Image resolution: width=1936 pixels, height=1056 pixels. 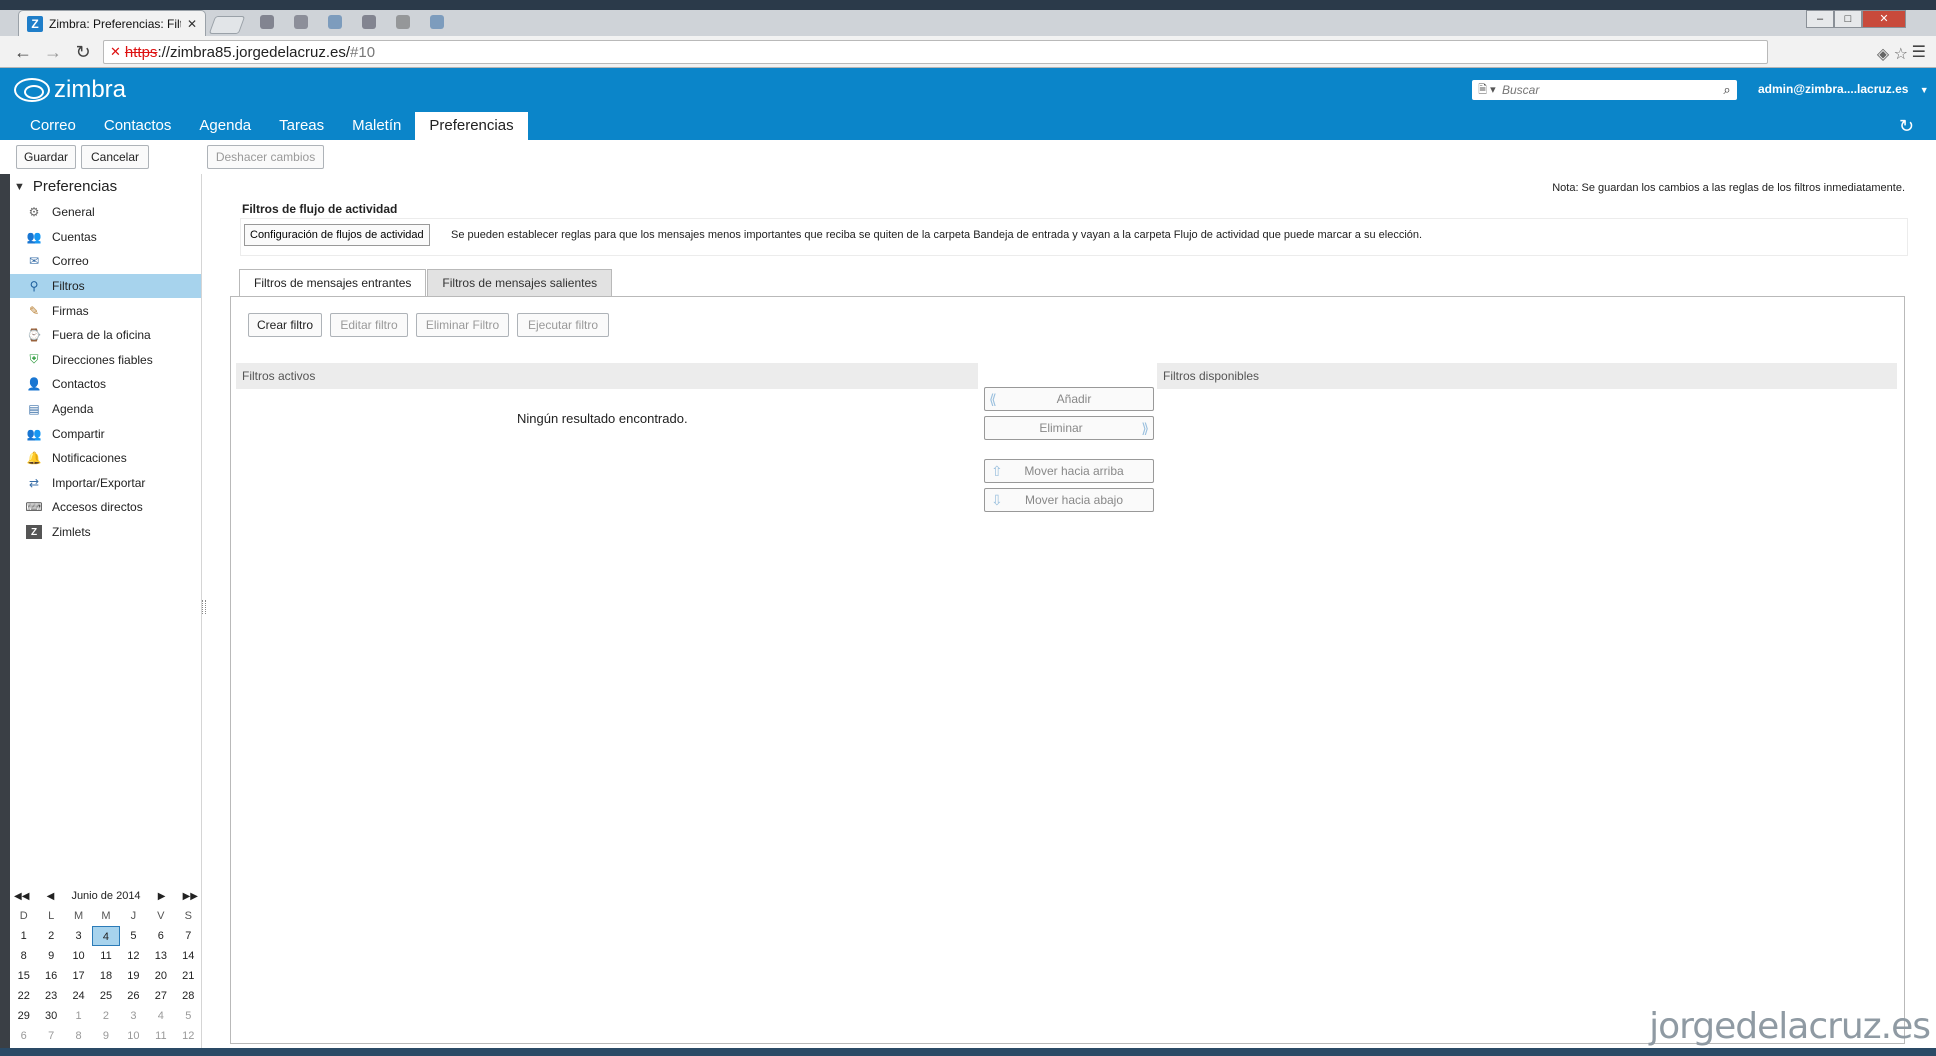 What do you see at coordinates (83, 52) in the screenshot?
I see `reload-icon: ↻` at bounding box center [83, 52].